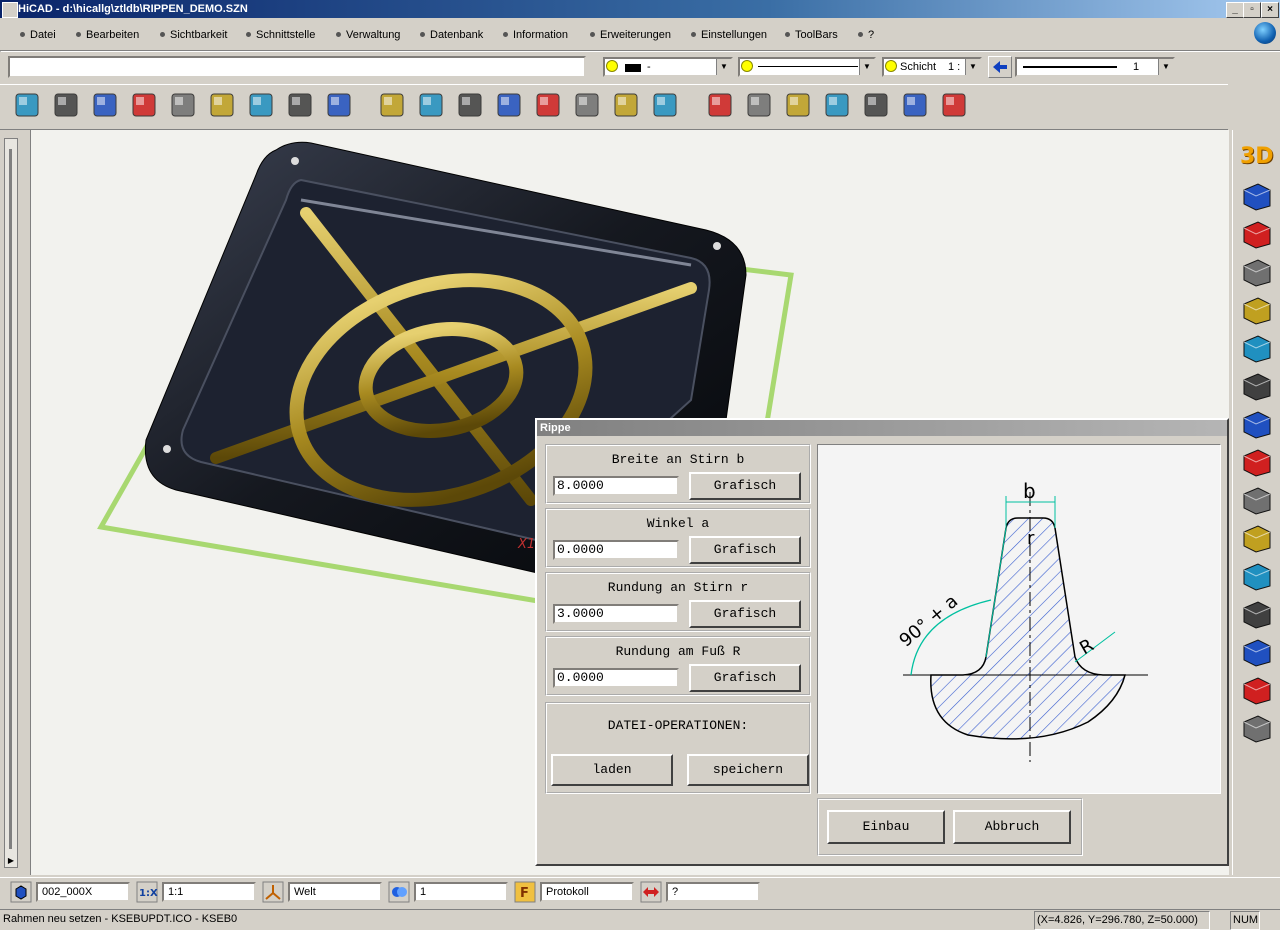 The width and height of the screenshot is (1280, 930). I want to click on previous-layer-button, so click(1000, 67).